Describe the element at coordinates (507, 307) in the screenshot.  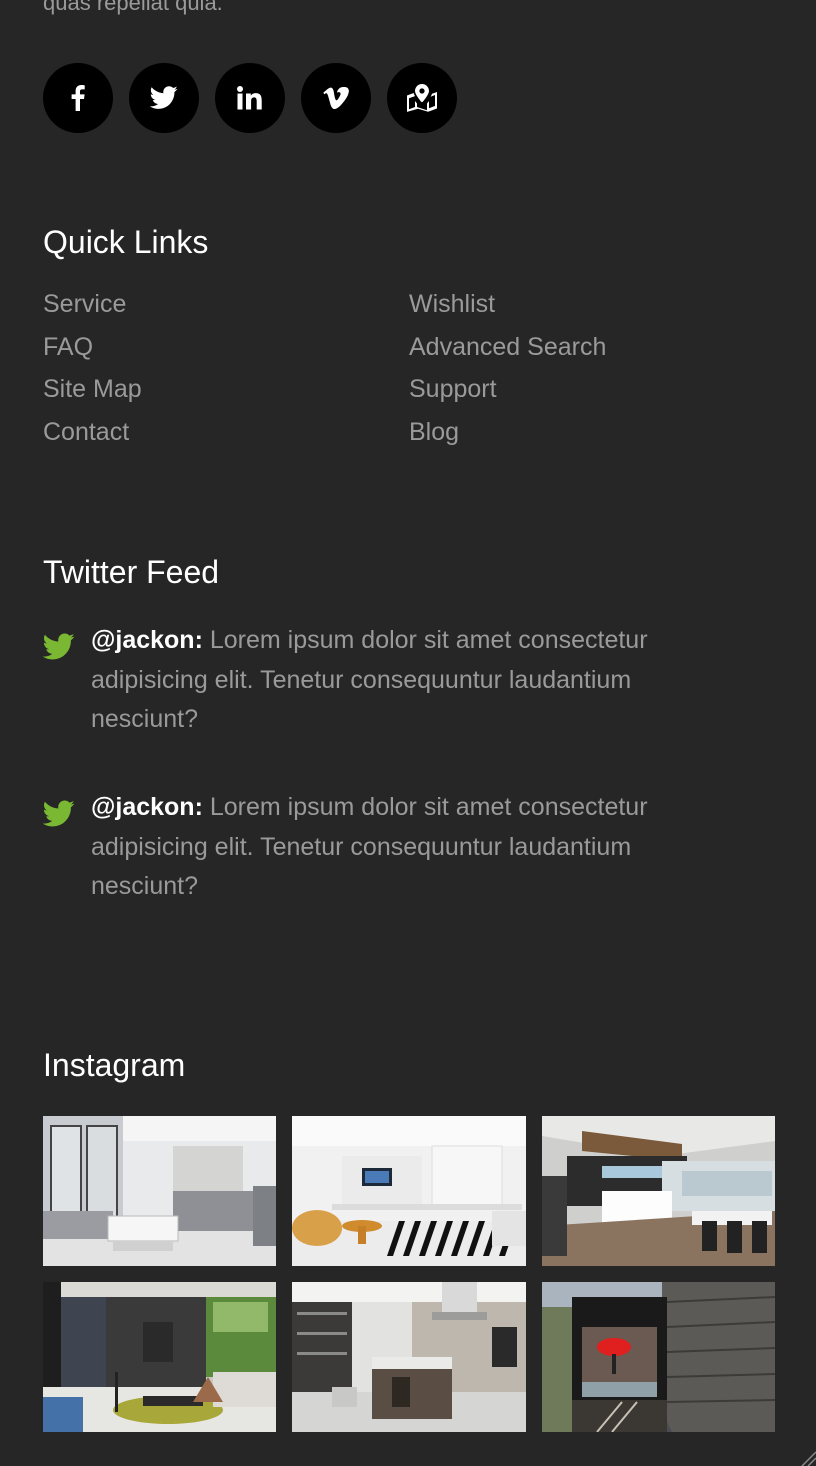
I see `link-item: Wishlist` at that location.